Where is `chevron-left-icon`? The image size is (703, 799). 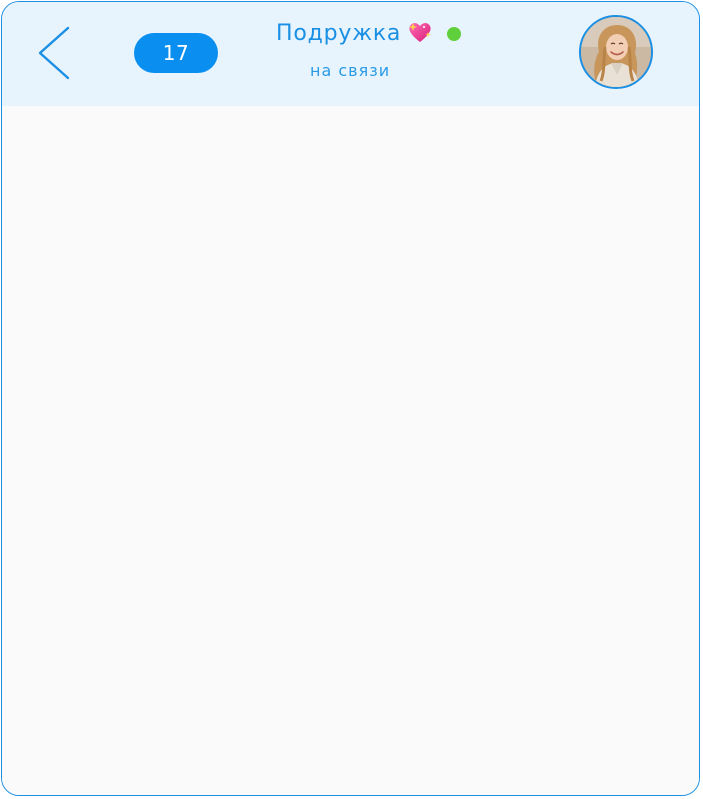
chevron-left-icon is located at coordinates (54, 53).